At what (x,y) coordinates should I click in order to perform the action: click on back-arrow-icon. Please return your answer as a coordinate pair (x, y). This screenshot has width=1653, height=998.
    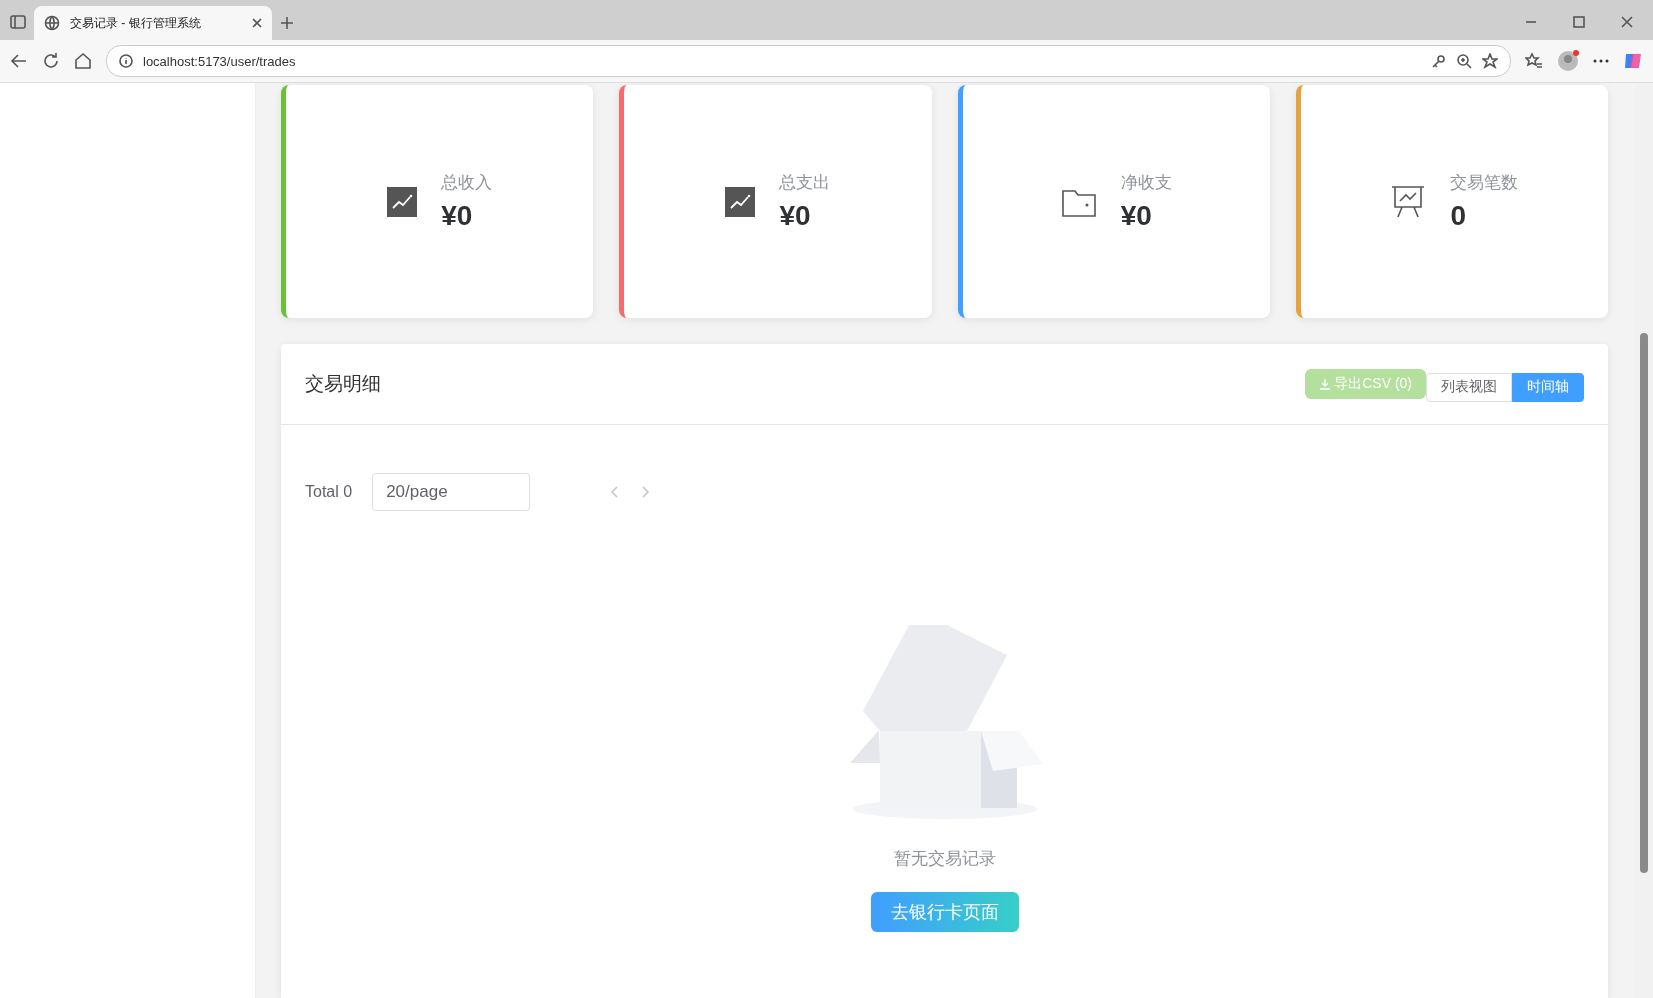
    Looking at the image, I should click on (19, 61).